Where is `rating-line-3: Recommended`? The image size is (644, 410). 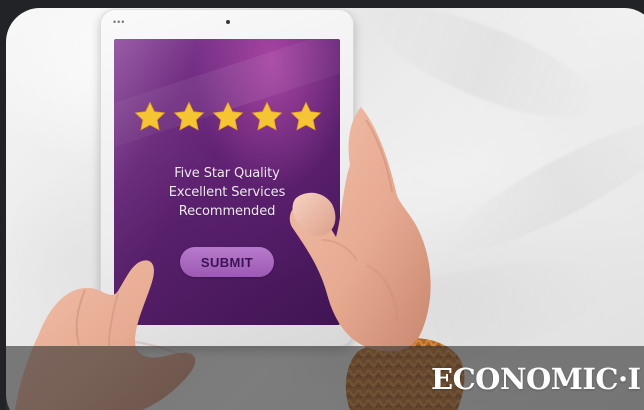
rating-line-3: Recommended is located at coordinates (227, 211).